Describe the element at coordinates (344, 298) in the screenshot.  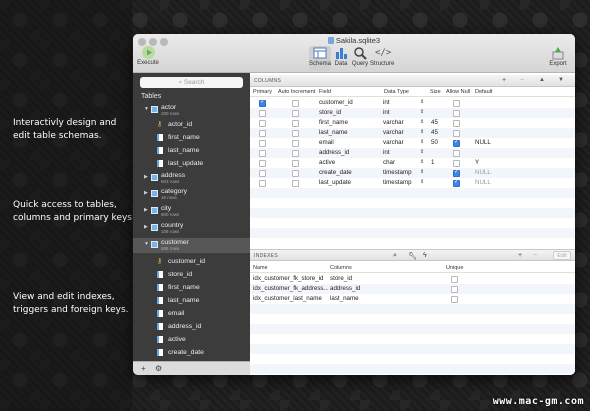
I see `index-columns: last_name` at that location.